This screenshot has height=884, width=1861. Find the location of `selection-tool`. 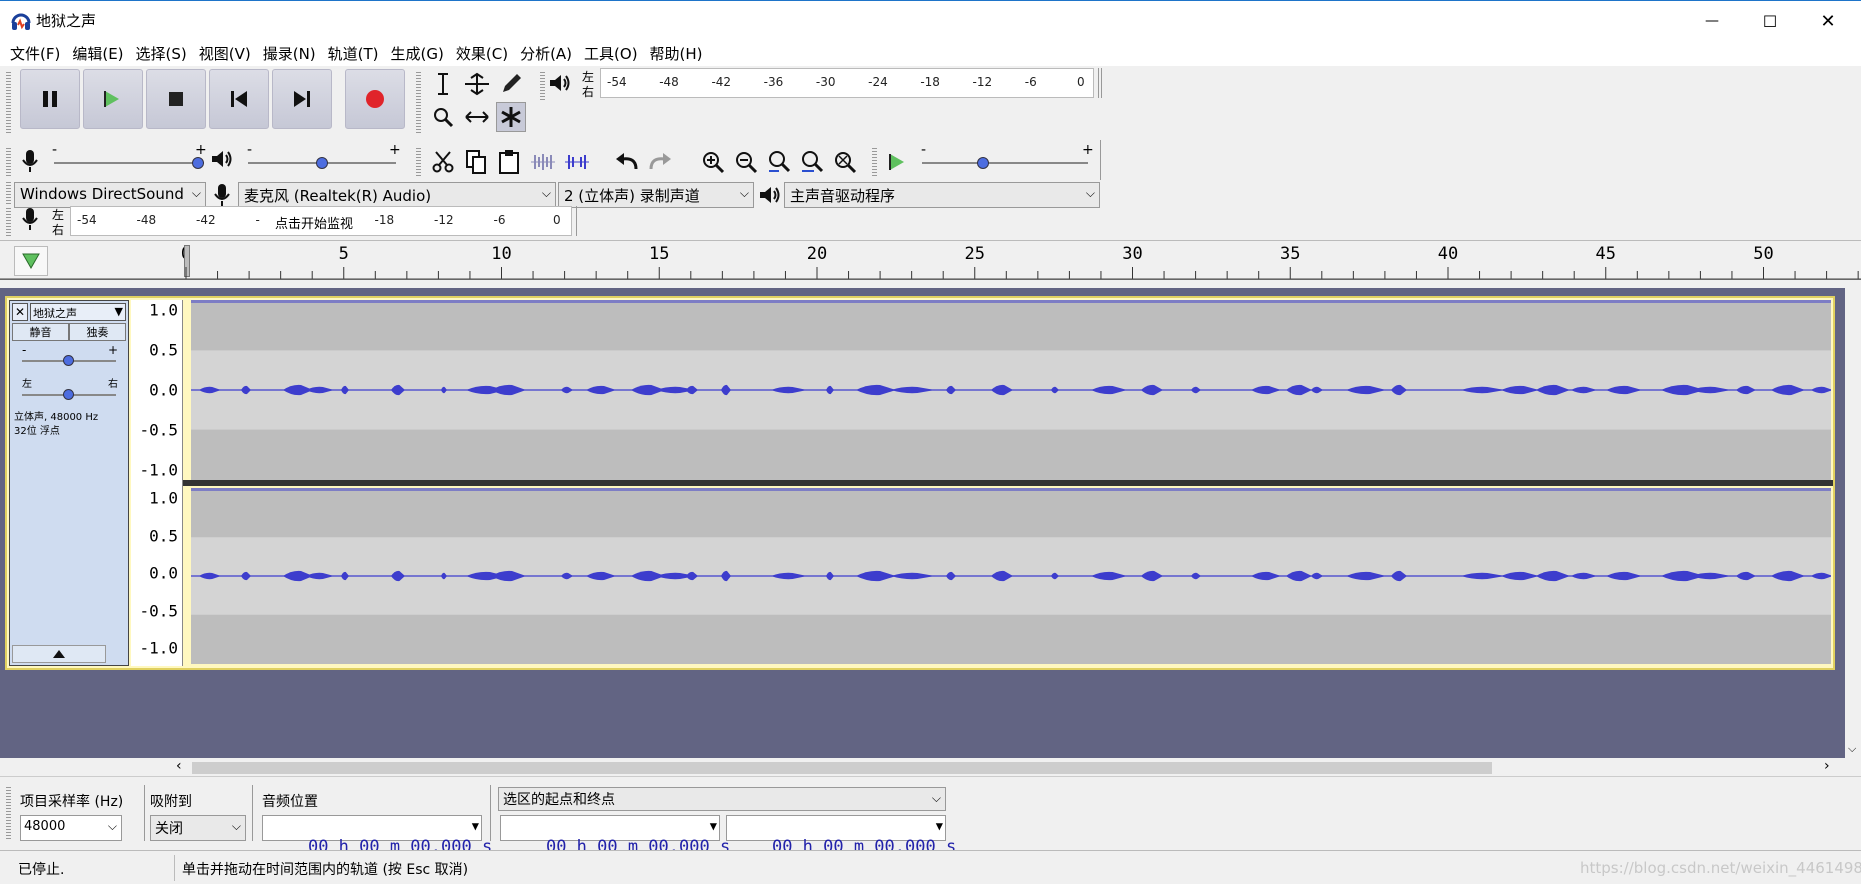

selection-tool is located at coordinates (443, 84).